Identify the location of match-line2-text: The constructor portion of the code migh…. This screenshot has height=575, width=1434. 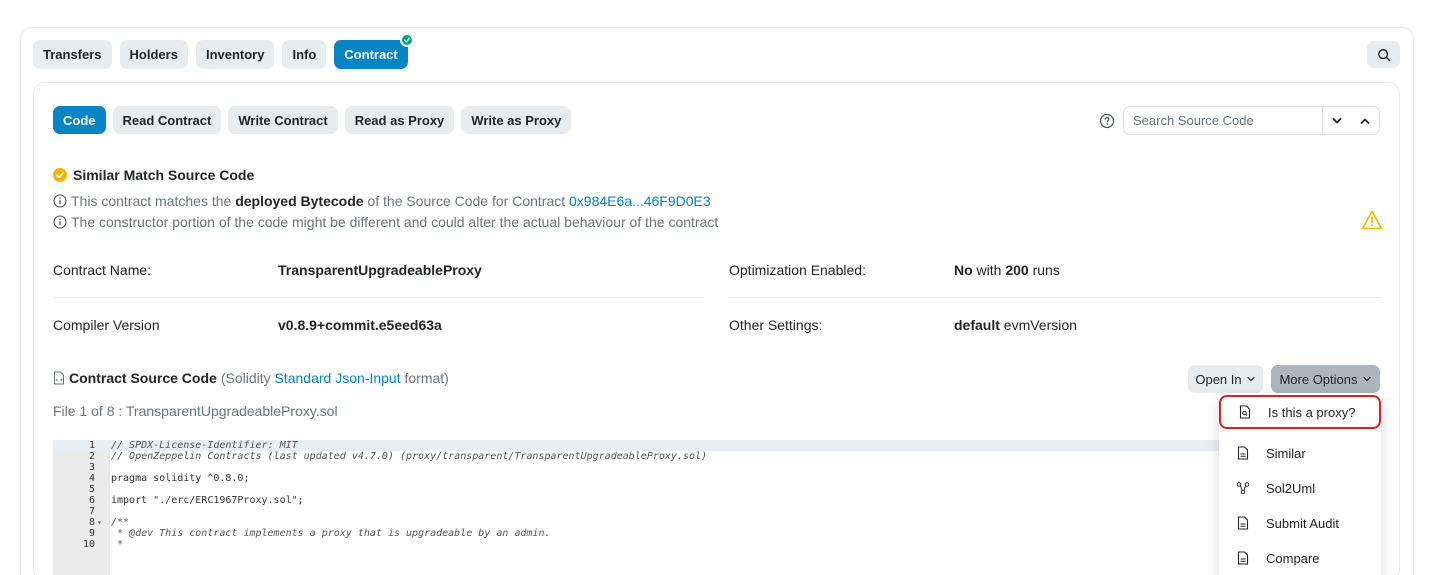
(395, 222).